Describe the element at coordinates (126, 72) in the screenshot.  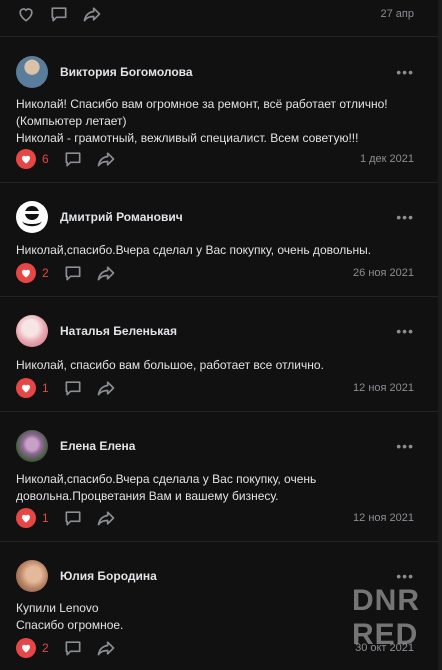
I see `comment-author: Виктория Богомолова` at that location.